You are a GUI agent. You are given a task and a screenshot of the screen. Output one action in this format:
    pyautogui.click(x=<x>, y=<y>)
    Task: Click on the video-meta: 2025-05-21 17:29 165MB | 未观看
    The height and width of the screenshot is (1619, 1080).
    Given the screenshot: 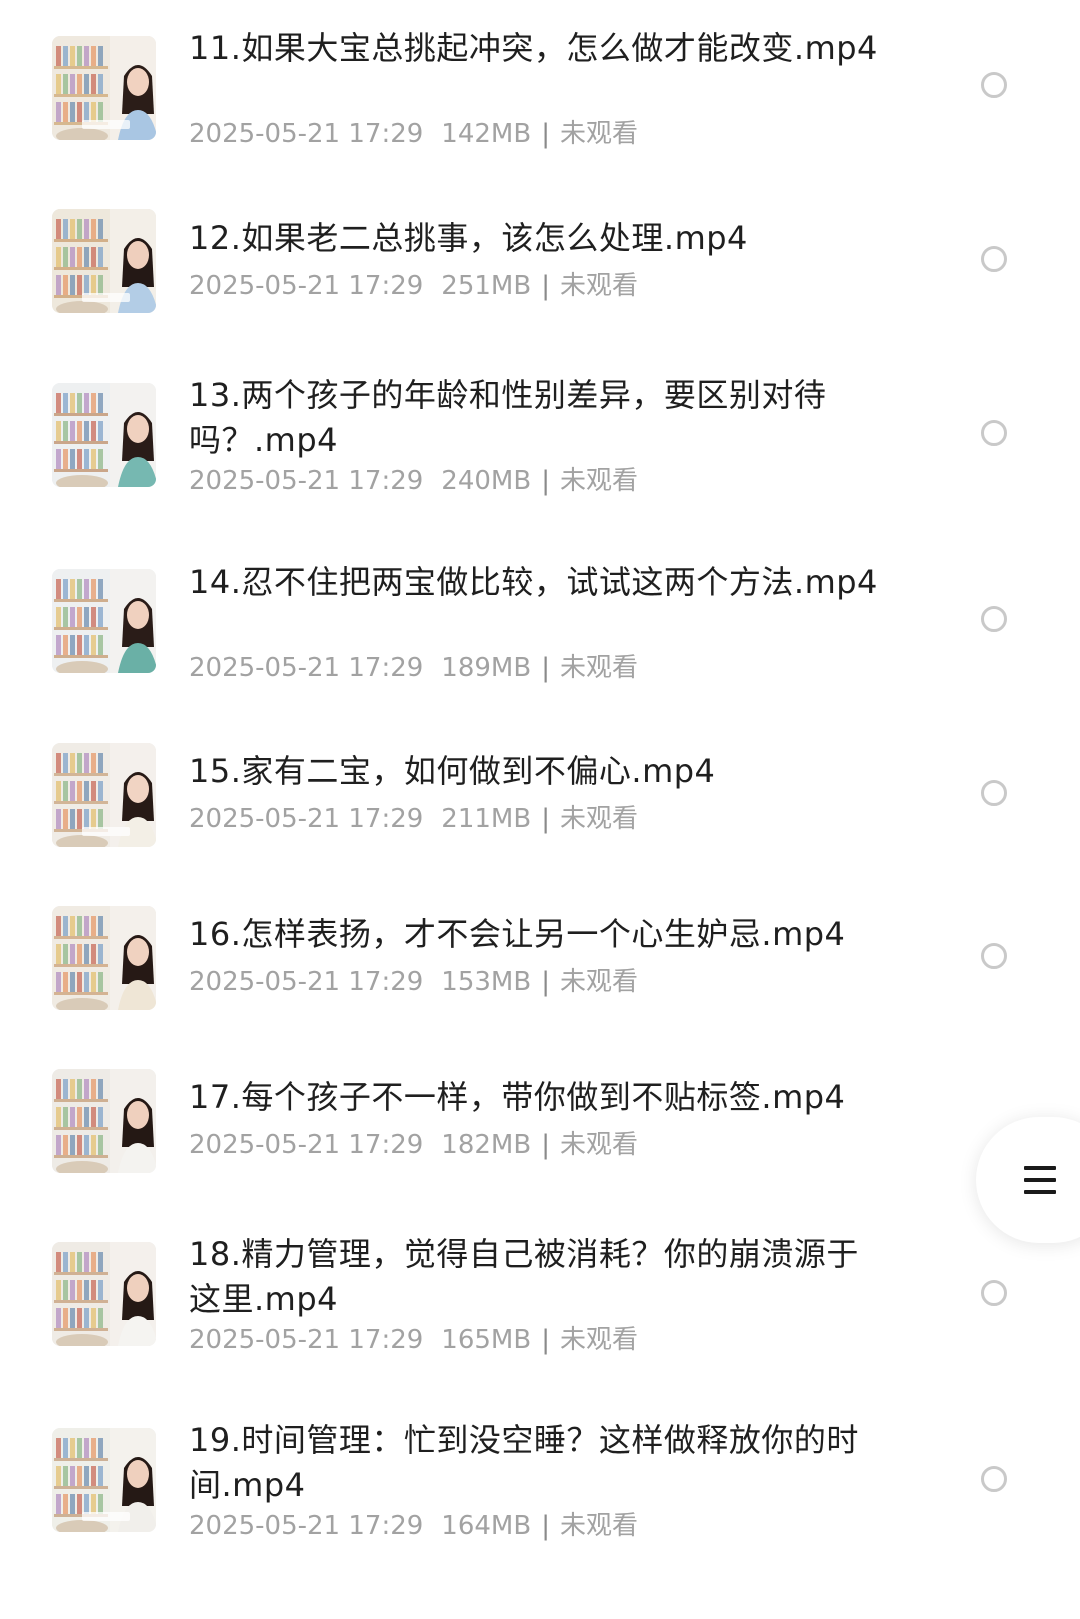 What is the action you would take?
    pyautogui.click(x=413, y=1340)
    